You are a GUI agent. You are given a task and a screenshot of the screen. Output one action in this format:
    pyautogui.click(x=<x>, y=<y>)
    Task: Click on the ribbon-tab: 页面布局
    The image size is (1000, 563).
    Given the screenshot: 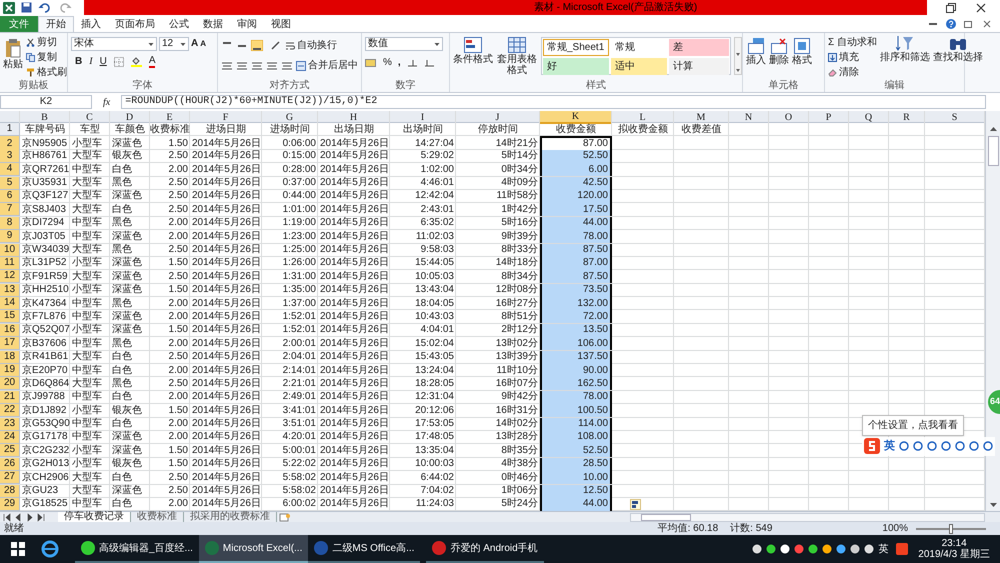 What is the action you would take?
    pyautogui.click(x=135, y=24)
    